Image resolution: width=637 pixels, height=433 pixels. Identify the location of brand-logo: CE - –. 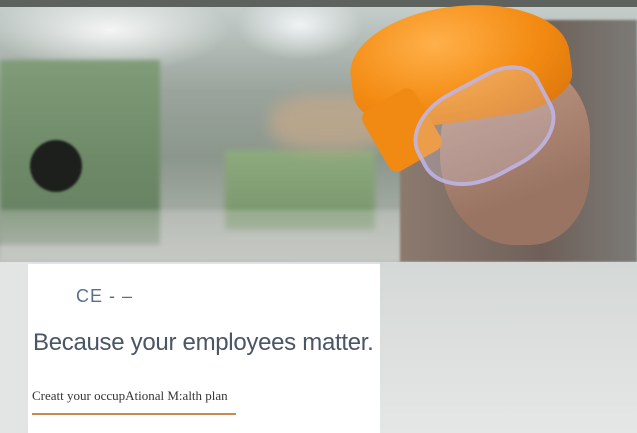
(105, 296).